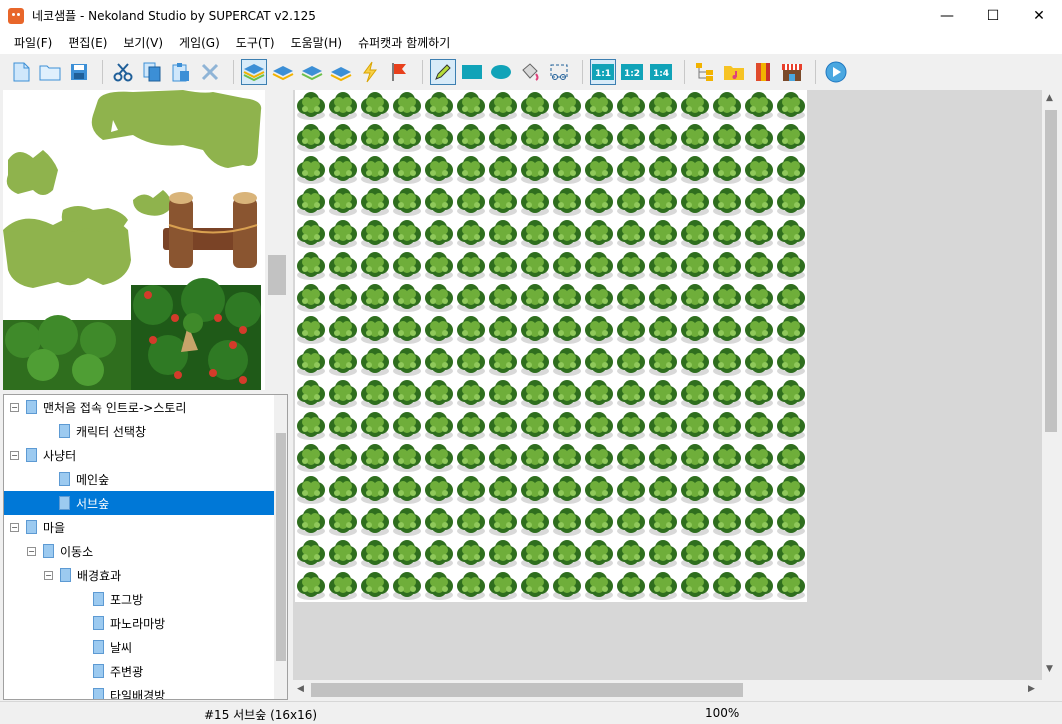 This screenshot has width=1062, height=724. I want to click on scroll-up-arrow-icon: ▲, so click(1049, 98).